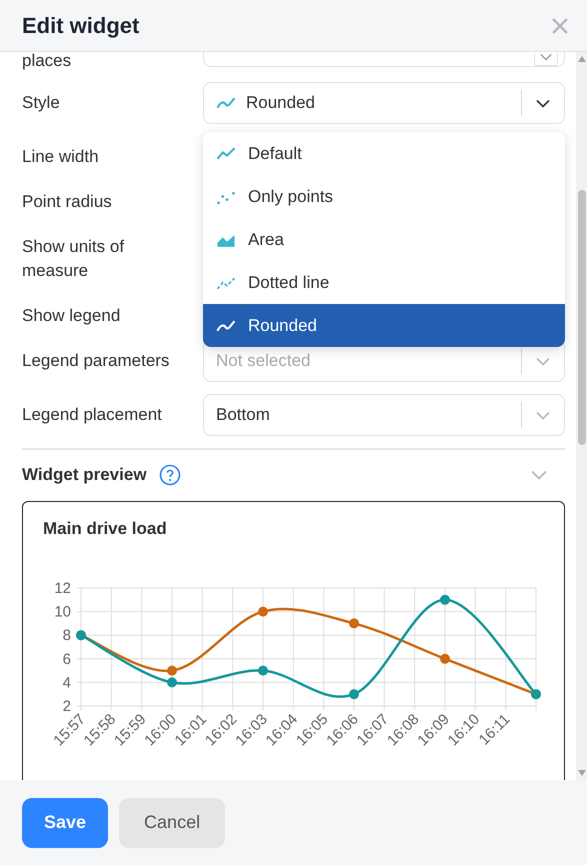  Describe the element at coordinates (582, 773) in the screenshot. I see `scroll-down-icon` at that location.